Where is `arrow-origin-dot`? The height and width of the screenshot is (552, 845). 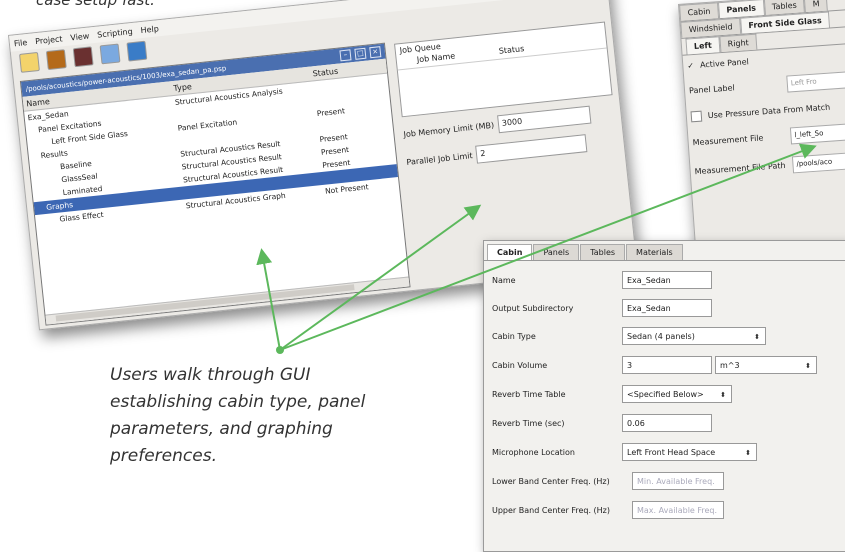 arrow-origin-dot is located at coordinates (280, 350).